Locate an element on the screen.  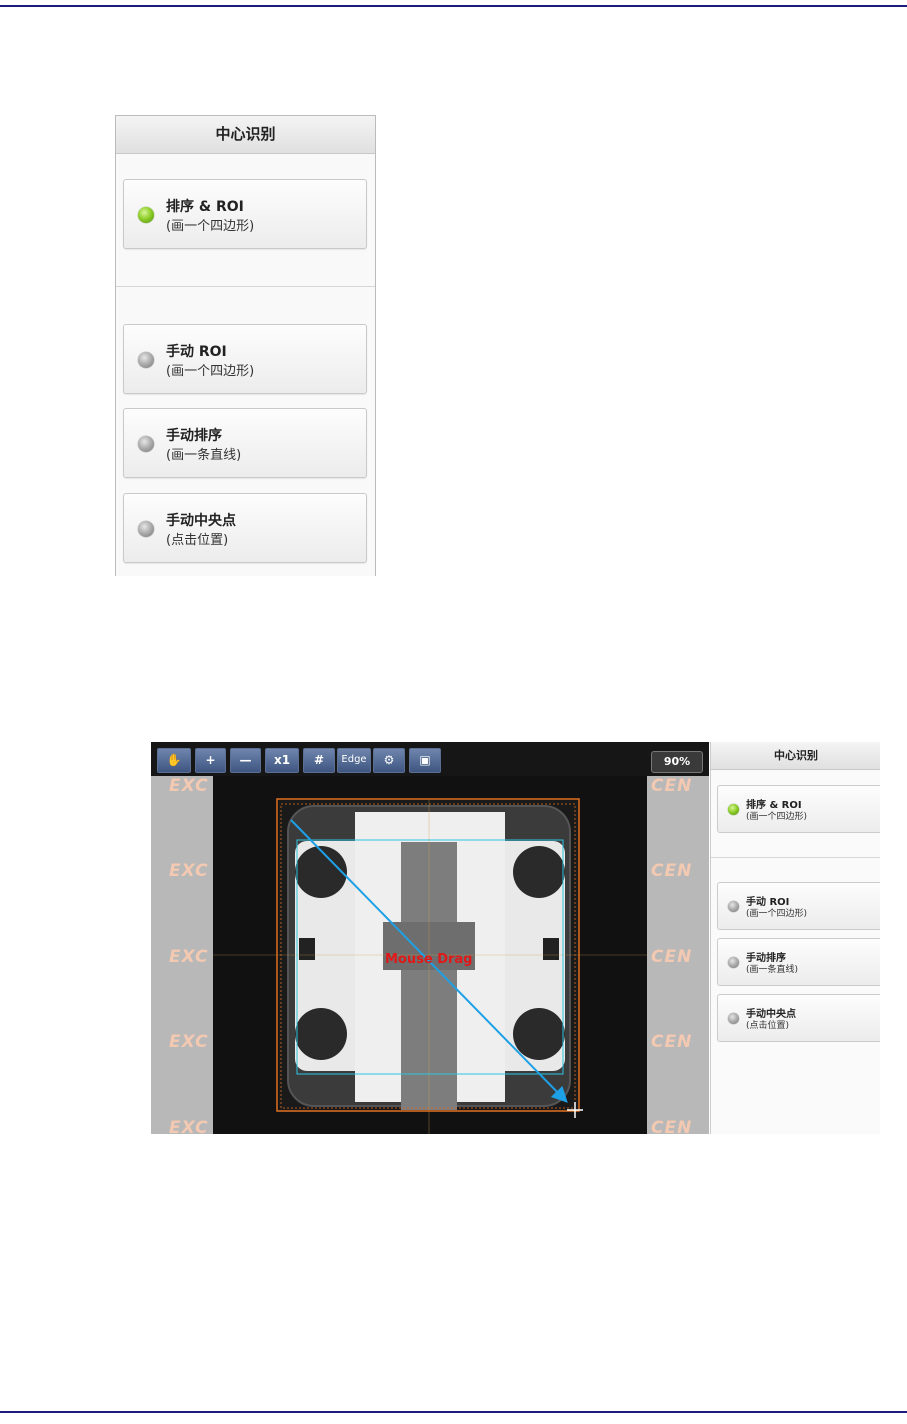
bottom-rule is located at coordinates (453, 1412).